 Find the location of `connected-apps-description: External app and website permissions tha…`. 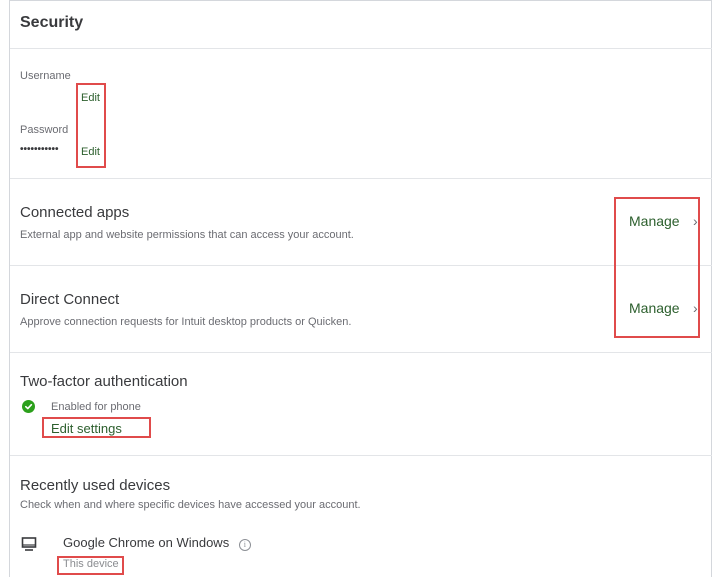

connected-apps-description: External app and website permissions tha… is located at coordinates (187, 235).